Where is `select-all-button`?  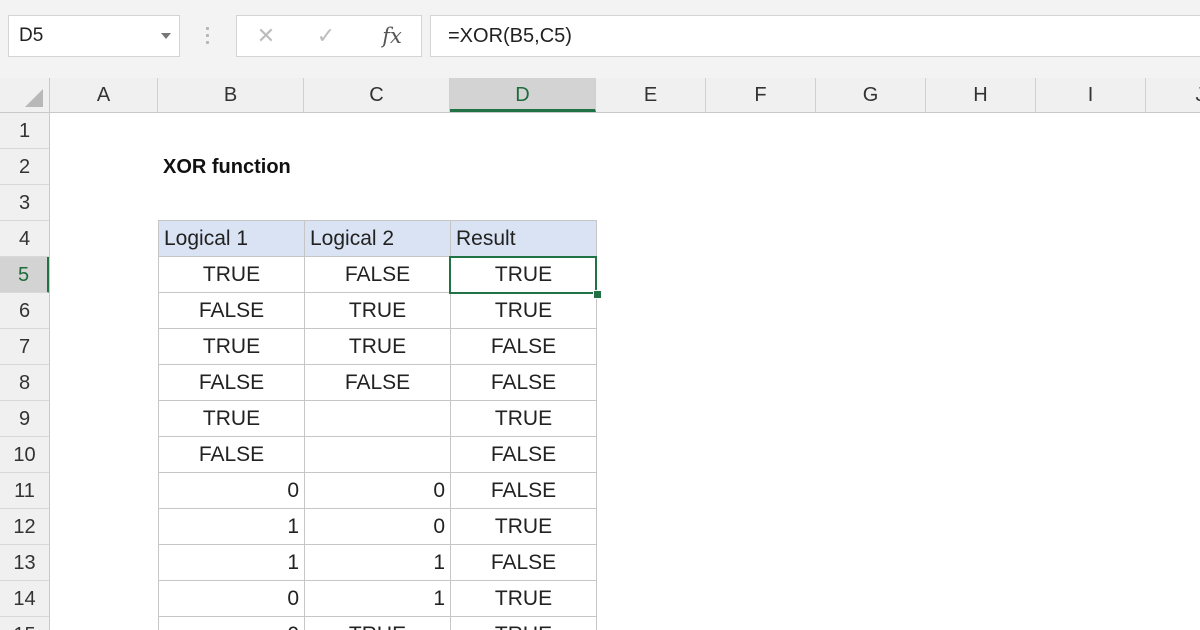
select-all-button is located at coordinates (25, 95).